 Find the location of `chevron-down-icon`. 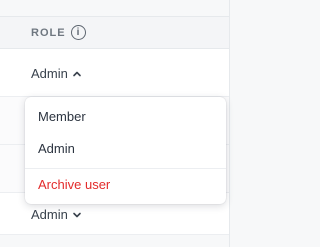

chevron-down-icon is located at coordinates (77, 215).